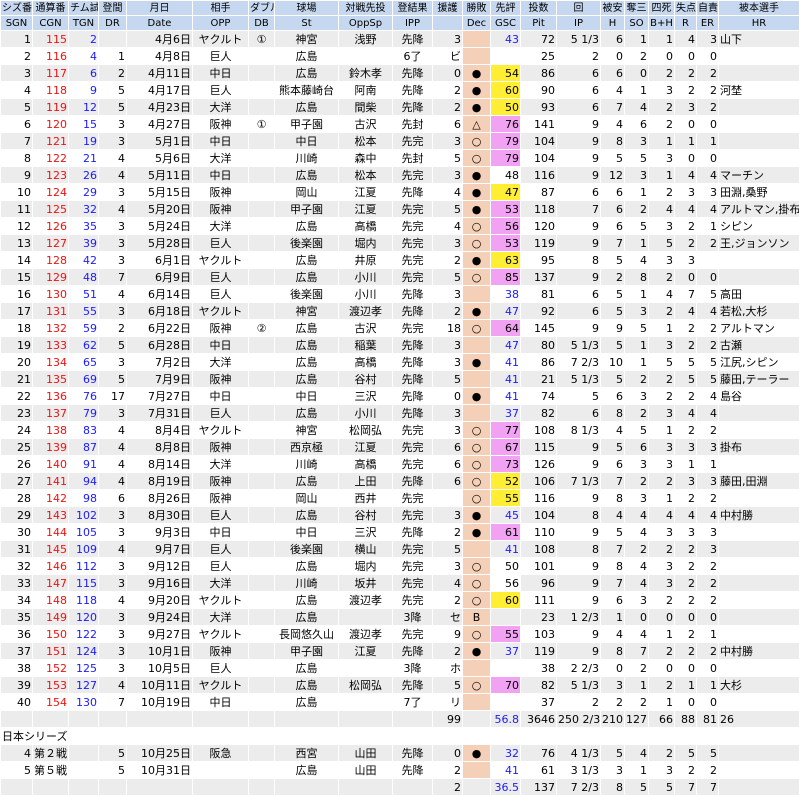 This screenshot has height=796, width=799. I want to click on cell: 122, so click(84, 634).